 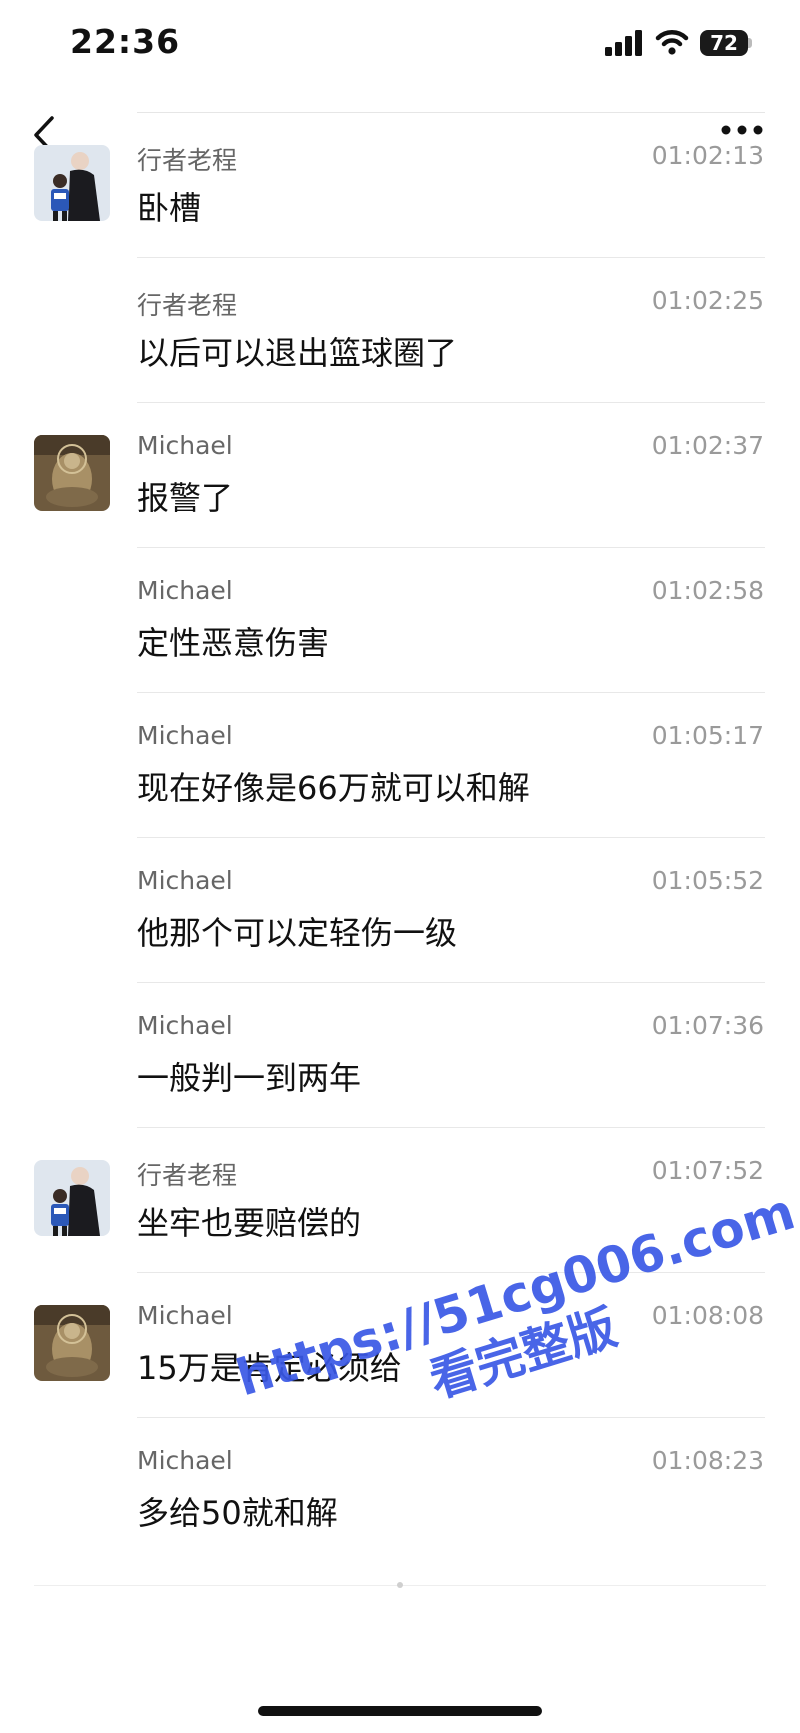 What do you see at coordinates (400, 1711) in the screenshot?
I see `home-indicator` at bounding box center [400, 1711].